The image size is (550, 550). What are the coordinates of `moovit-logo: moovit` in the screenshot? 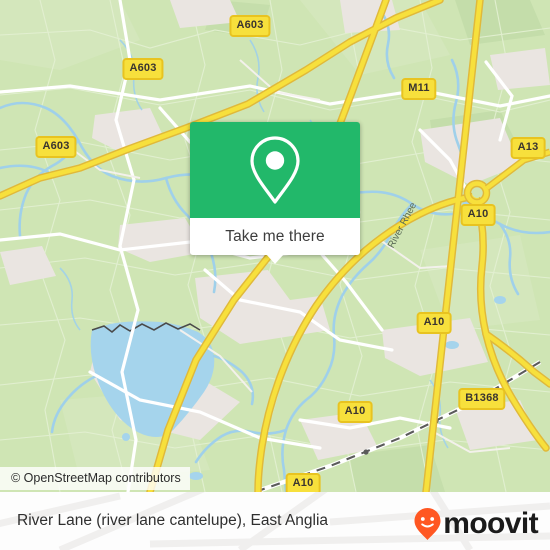 It's located at (476, 524).